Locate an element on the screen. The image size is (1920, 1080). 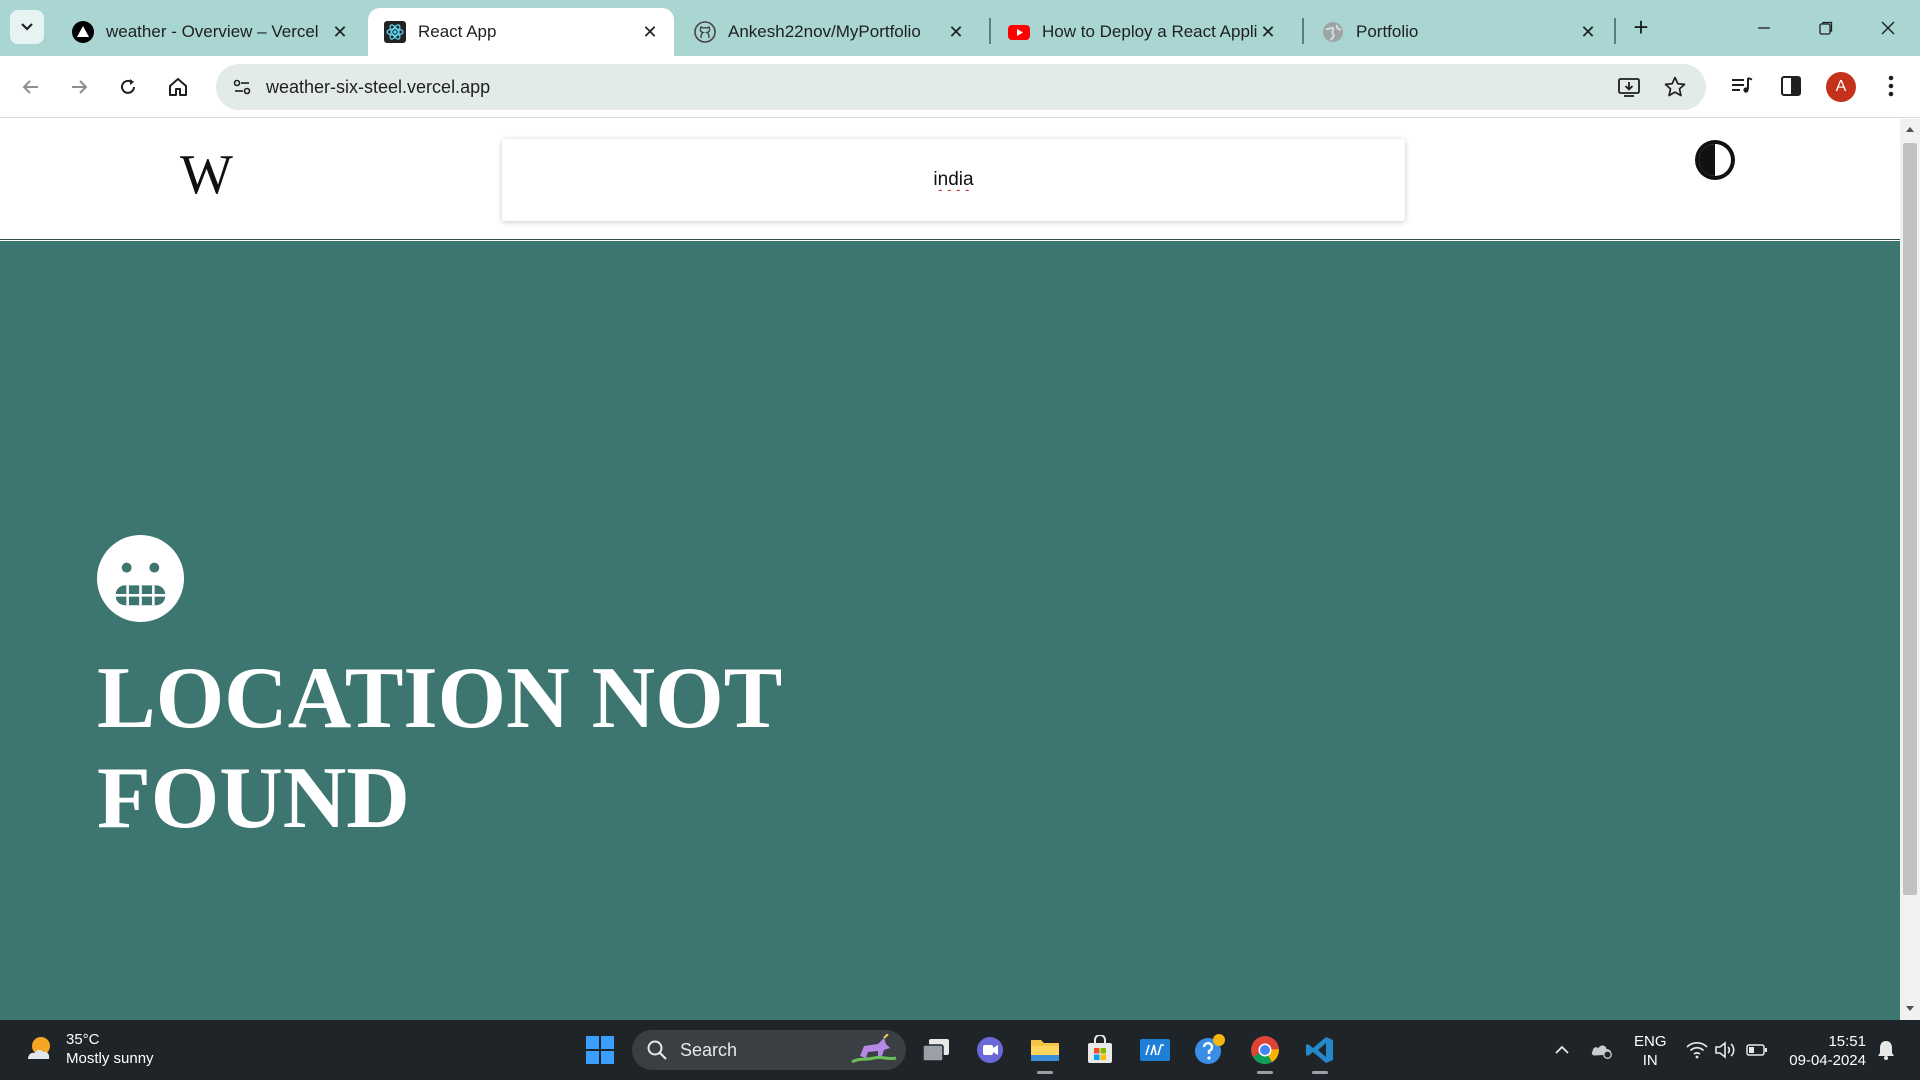
store-bag-icon is located at coordinates (1100, 1049).